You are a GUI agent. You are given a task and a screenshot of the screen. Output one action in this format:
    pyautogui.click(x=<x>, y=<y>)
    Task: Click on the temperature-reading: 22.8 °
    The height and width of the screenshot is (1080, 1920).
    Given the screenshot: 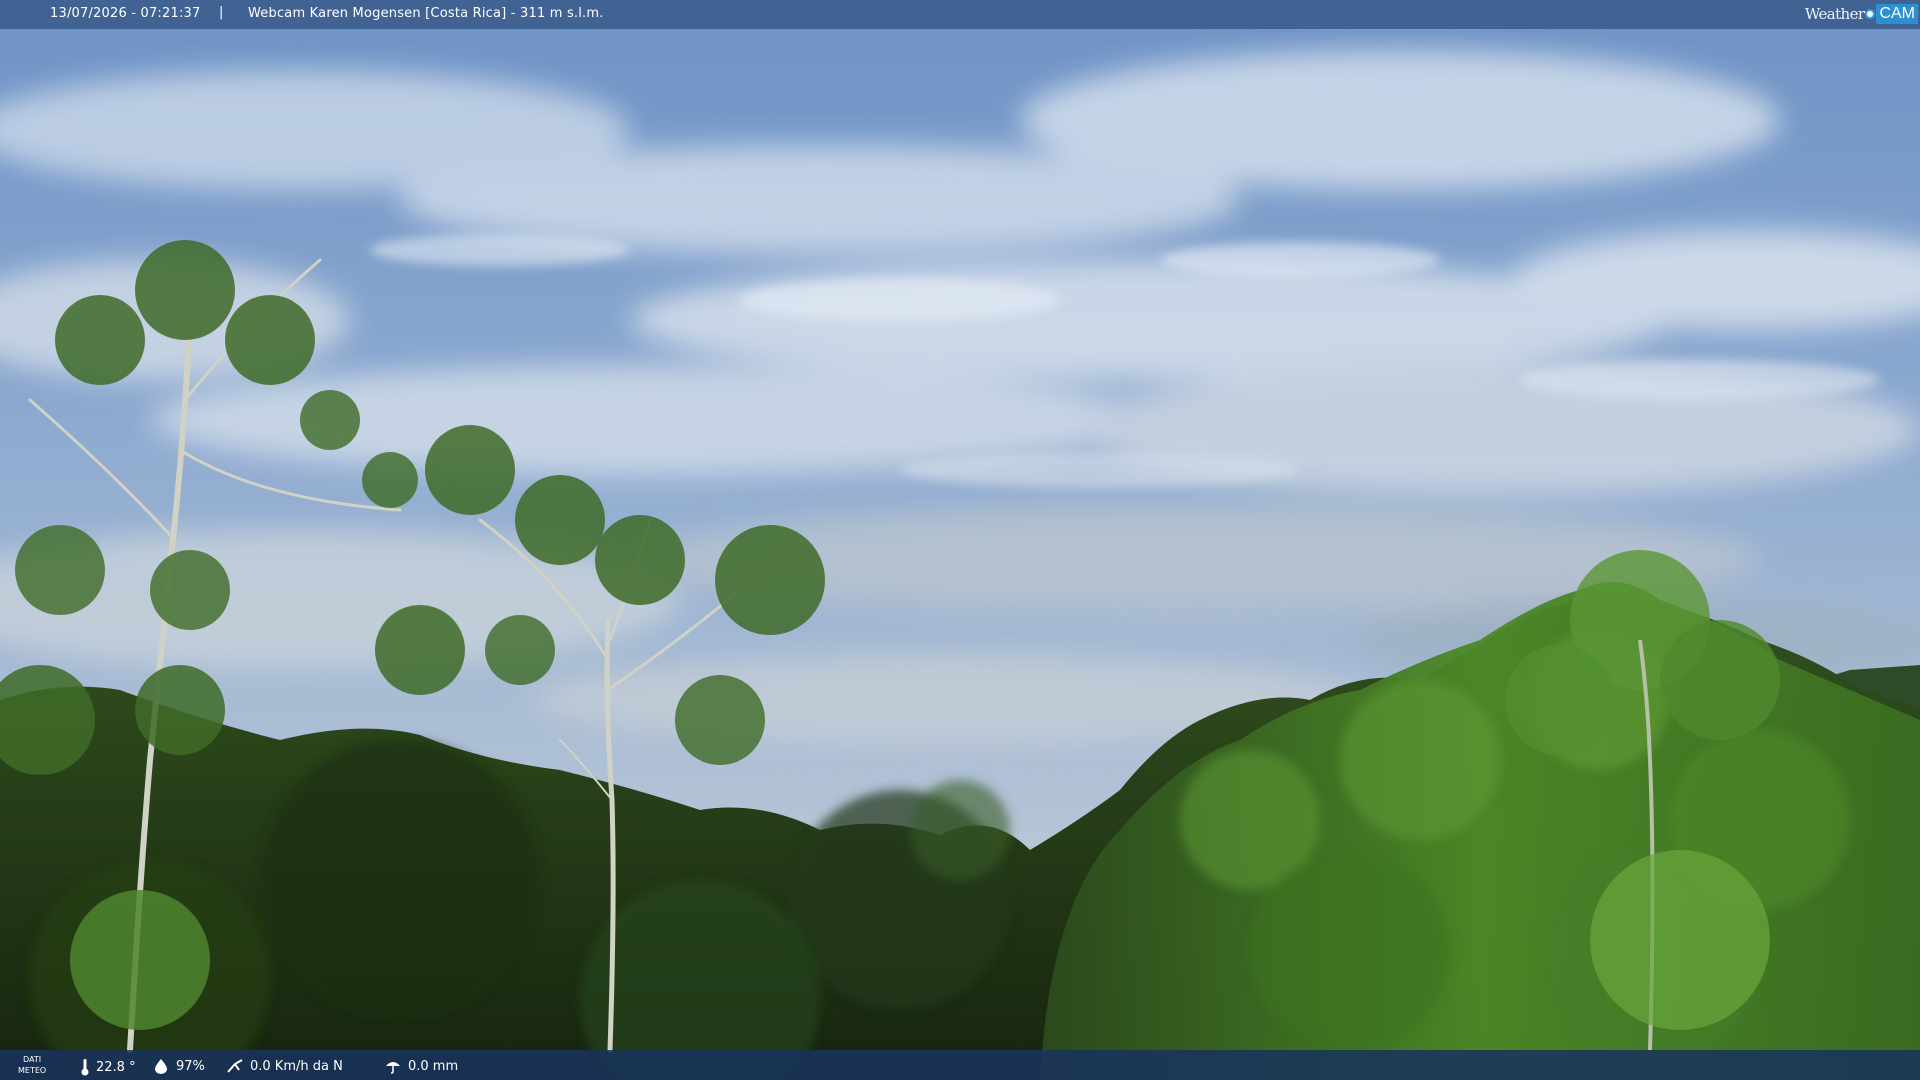 What is the action you would take?
    pyautogui.click(x=108, y=1067)
    